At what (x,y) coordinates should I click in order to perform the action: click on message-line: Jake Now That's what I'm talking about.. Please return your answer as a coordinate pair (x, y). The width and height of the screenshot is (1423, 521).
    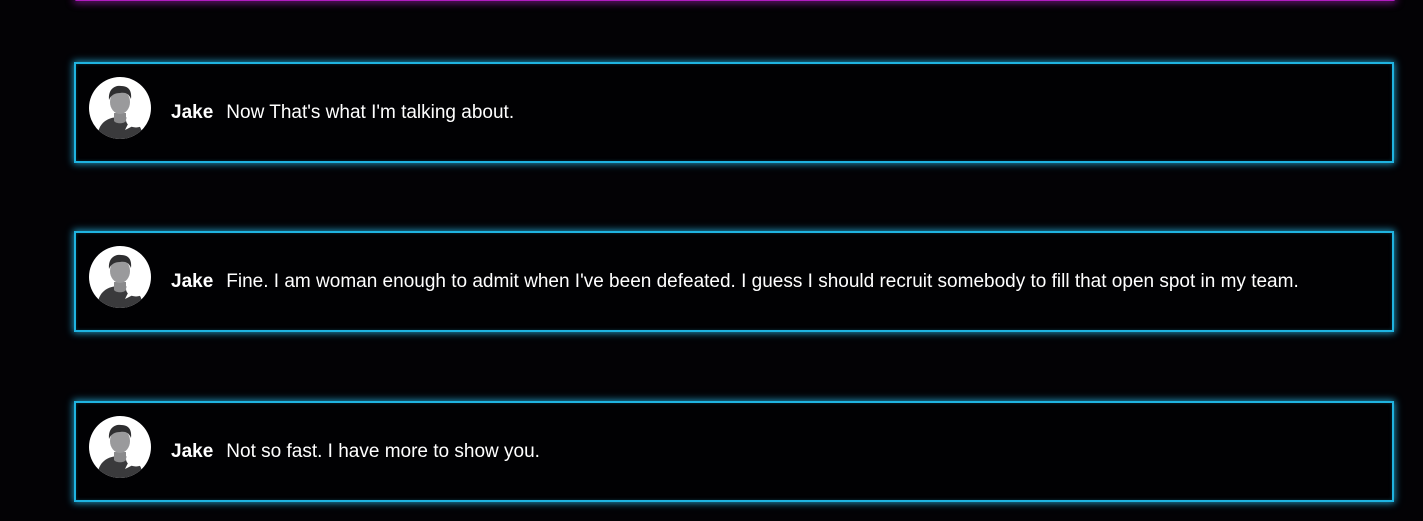
    Looking at the image, I should click on (342, 112).